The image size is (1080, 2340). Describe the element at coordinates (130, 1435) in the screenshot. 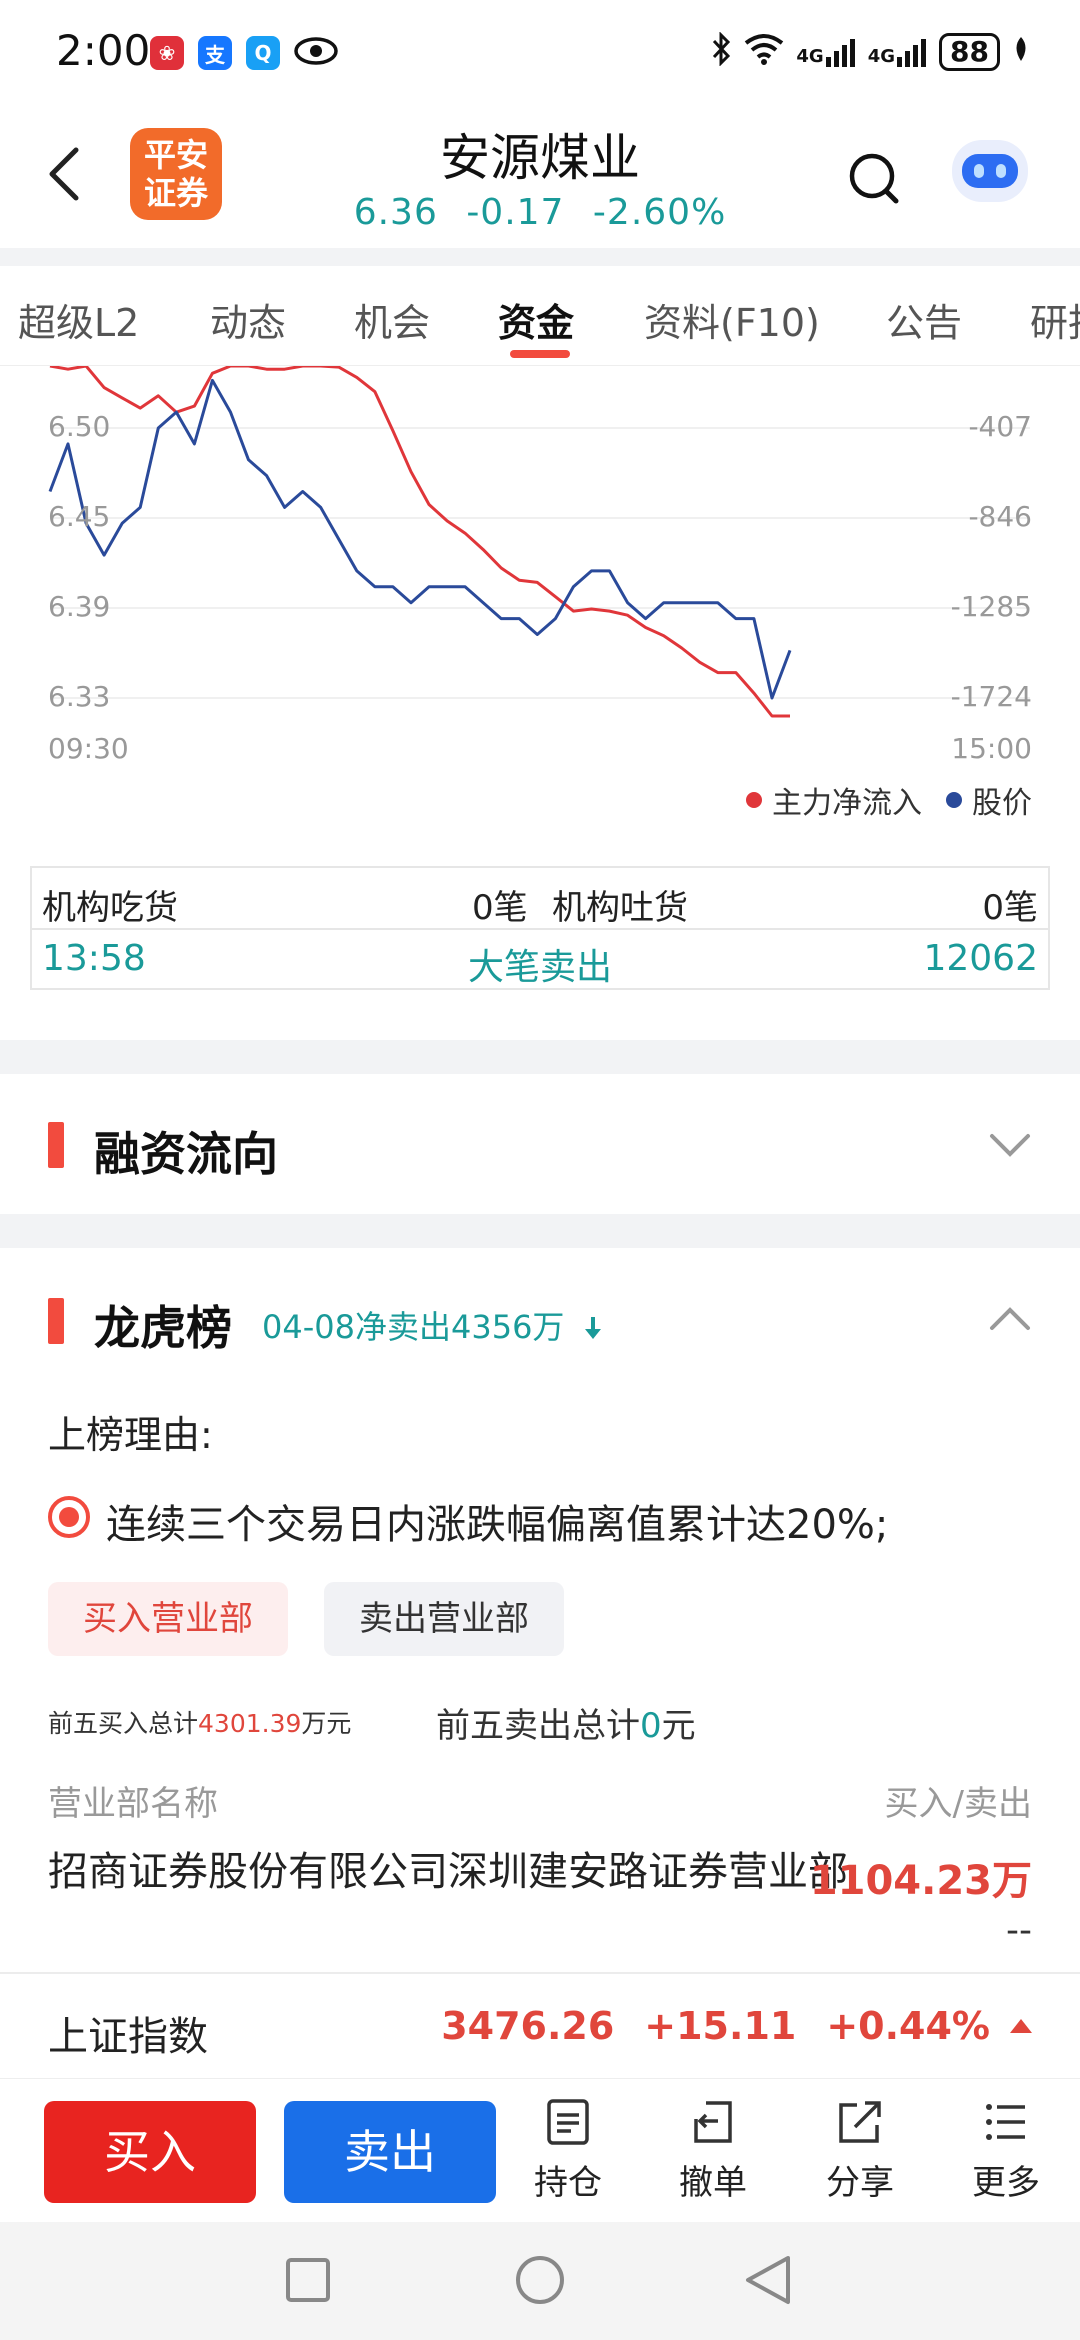

I see `reason-label: 上榜理由:` at that location.